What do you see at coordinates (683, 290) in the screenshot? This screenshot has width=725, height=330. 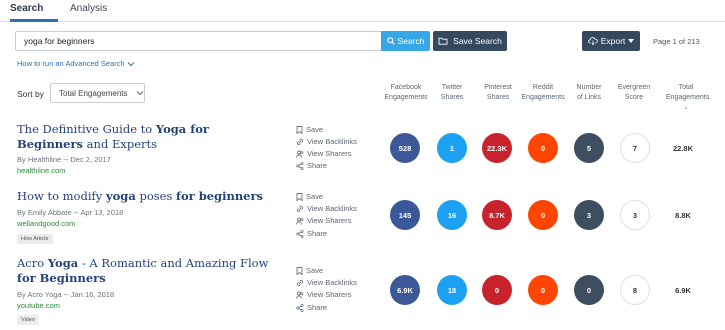 I see `total-engagements: 6.9K` at bounding box center [683, 290].